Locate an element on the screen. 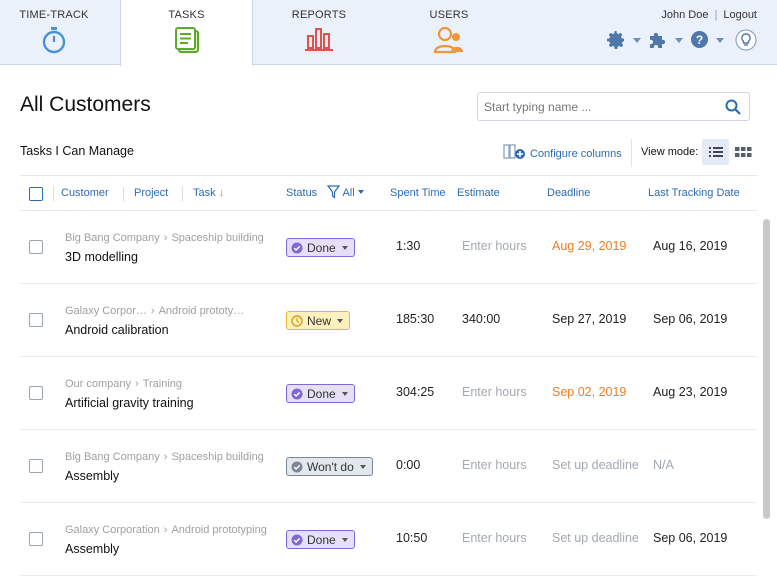  filter-icon is located at coordinates (334, 193).